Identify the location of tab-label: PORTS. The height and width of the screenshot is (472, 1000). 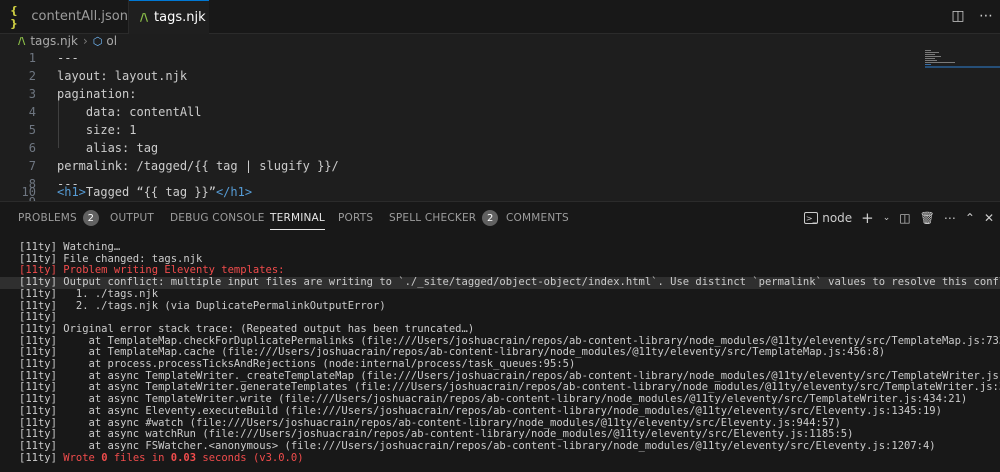
(356, 218).